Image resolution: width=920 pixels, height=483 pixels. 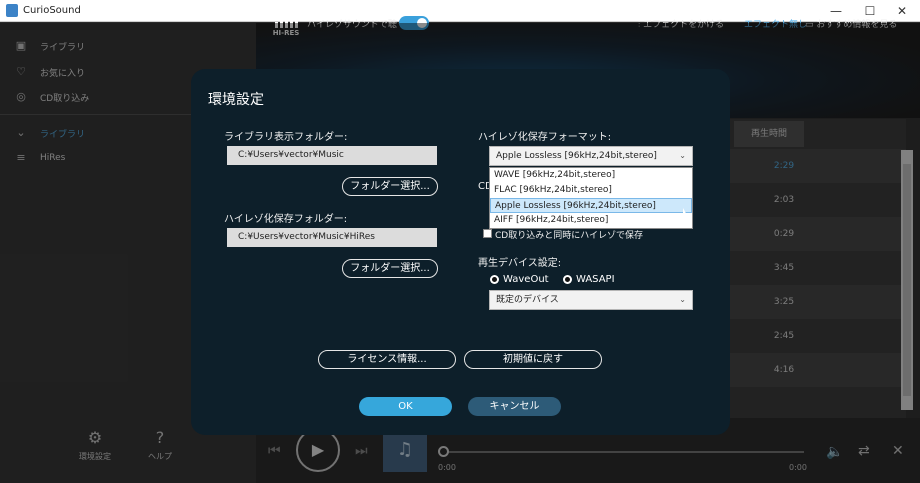 I want to click on device-label: 再生デバイス設定:, so click(x=520, y=263).